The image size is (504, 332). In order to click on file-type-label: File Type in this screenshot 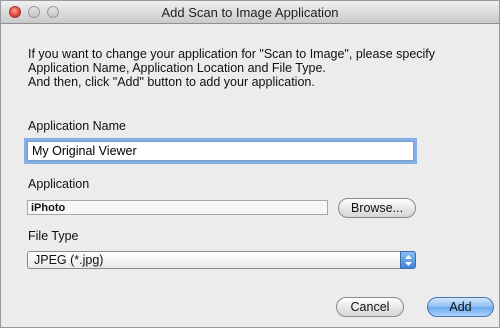, I will do `click(53, 236)`.